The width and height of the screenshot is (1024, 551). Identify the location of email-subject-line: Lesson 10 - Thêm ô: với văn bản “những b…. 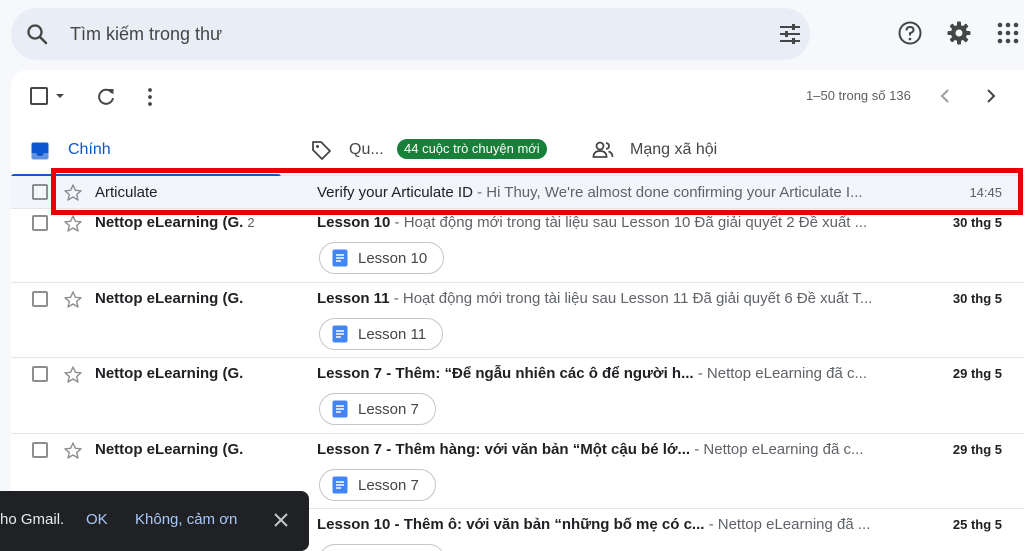
(610, 524).